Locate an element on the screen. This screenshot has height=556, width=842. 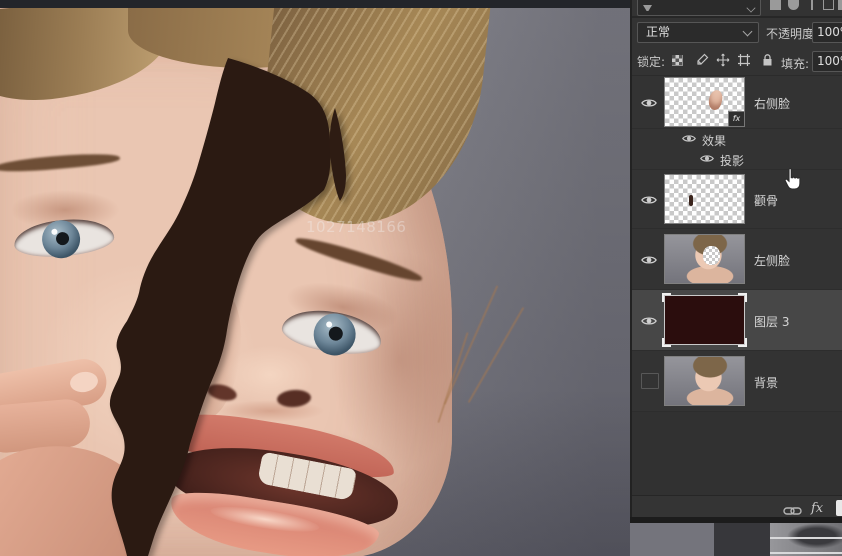
layer-name: 颧骨 is located at coordinates (766, 200).